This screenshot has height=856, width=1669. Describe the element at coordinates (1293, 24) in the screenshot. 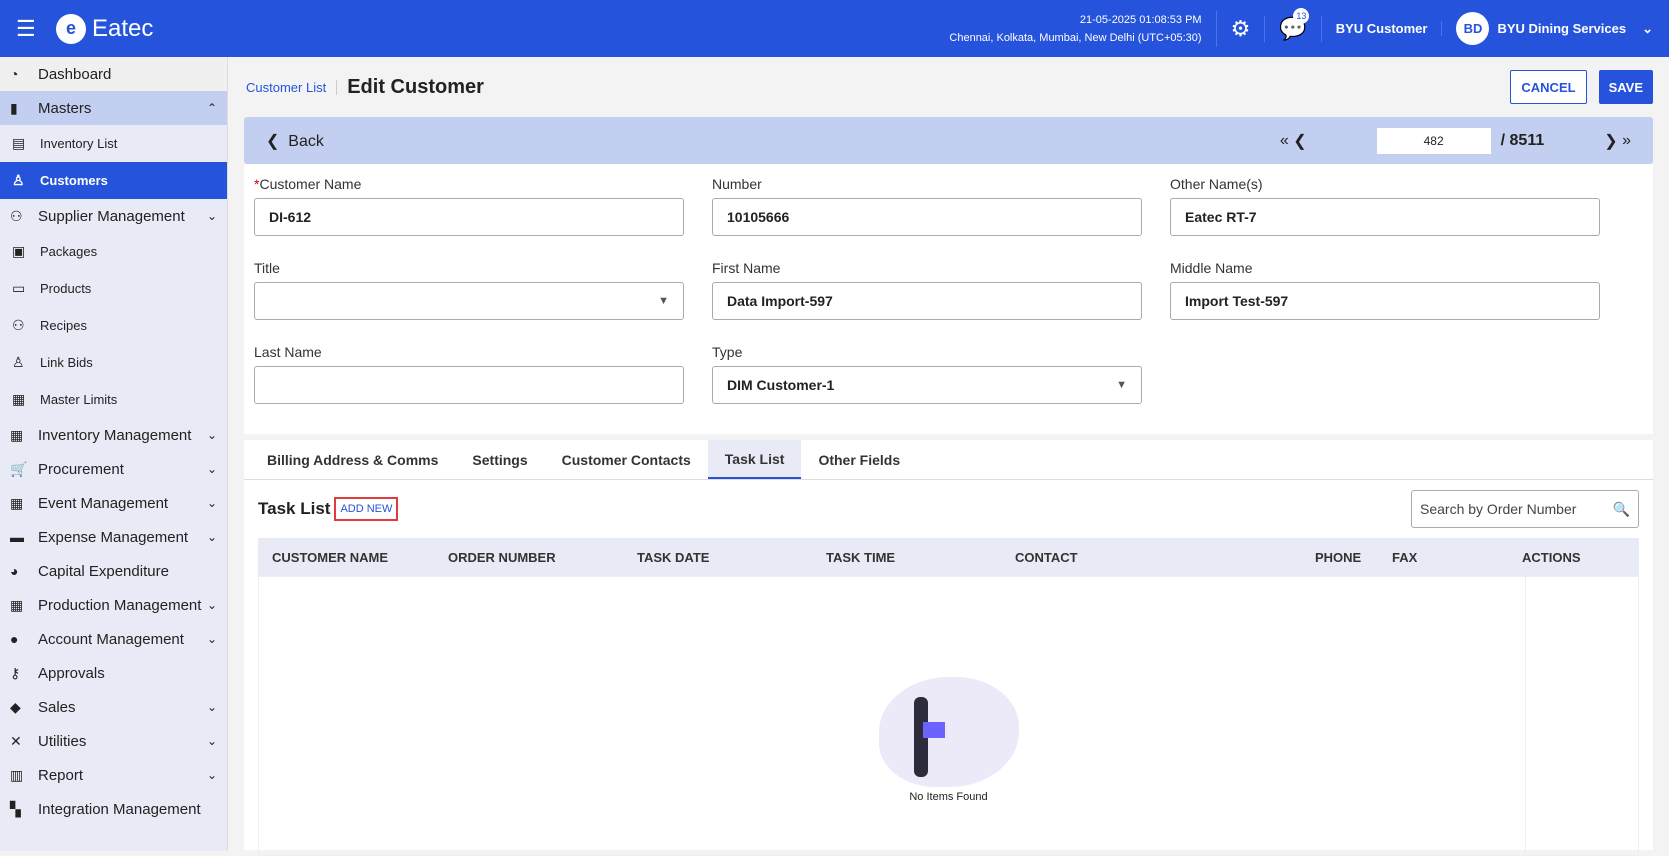

I see `notifications-chat-icon: 💬 13` at that location.